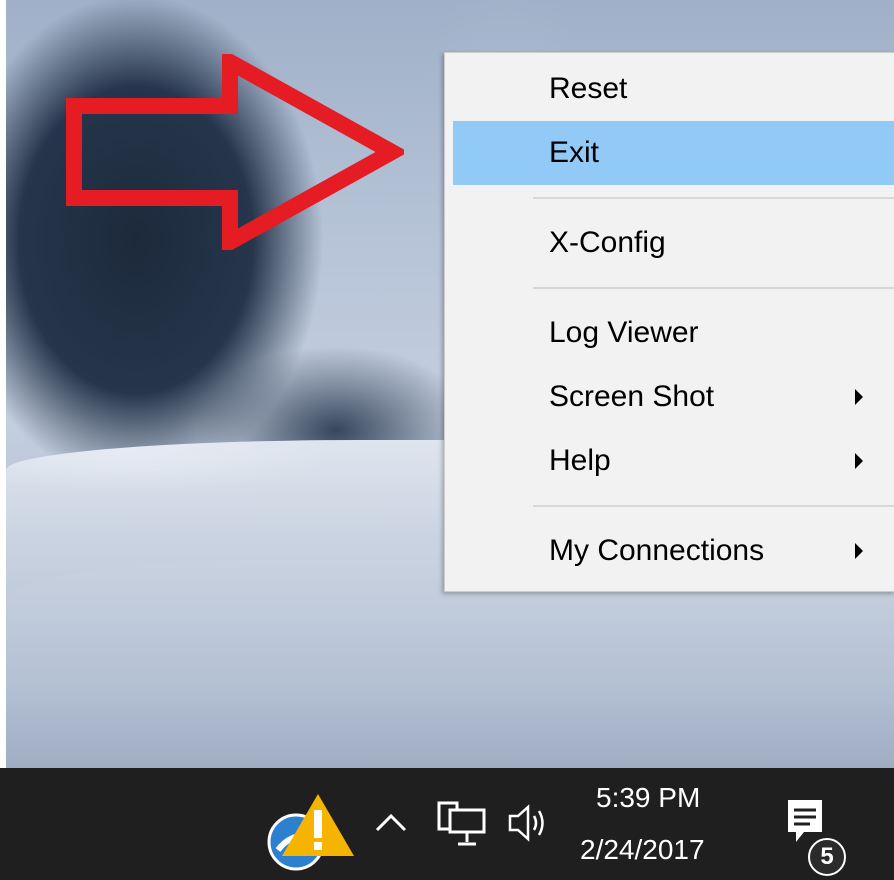  I want to click on menu-item-label: Log Viewer, so click(624, 332).